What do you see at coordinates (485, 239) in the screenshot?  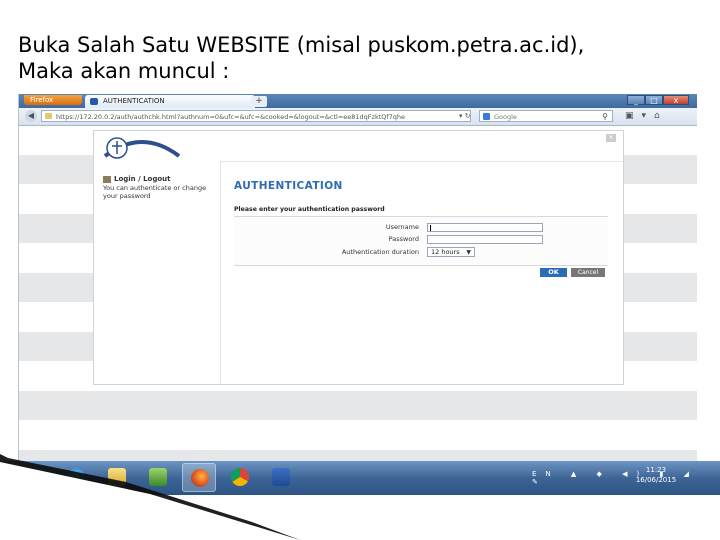 I see `password-field` at bounding box center [485, 239].